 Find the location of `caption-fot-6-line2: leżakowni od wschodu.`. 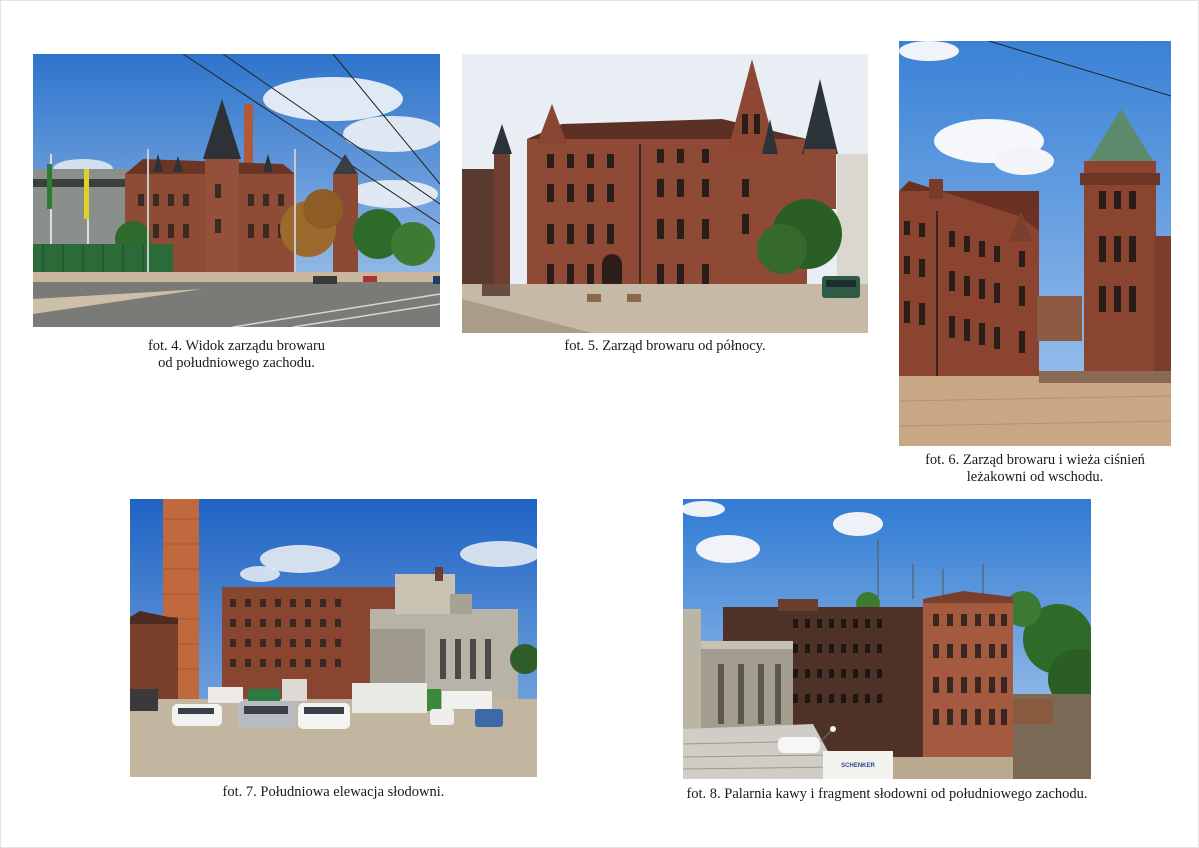

caption-fot-6-line2: leżakowni od wschodu. is located at coordinates (1035, 477).